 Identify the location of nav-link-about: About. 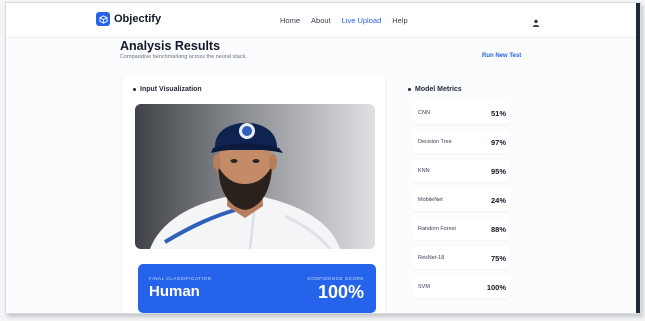
(321, 20).